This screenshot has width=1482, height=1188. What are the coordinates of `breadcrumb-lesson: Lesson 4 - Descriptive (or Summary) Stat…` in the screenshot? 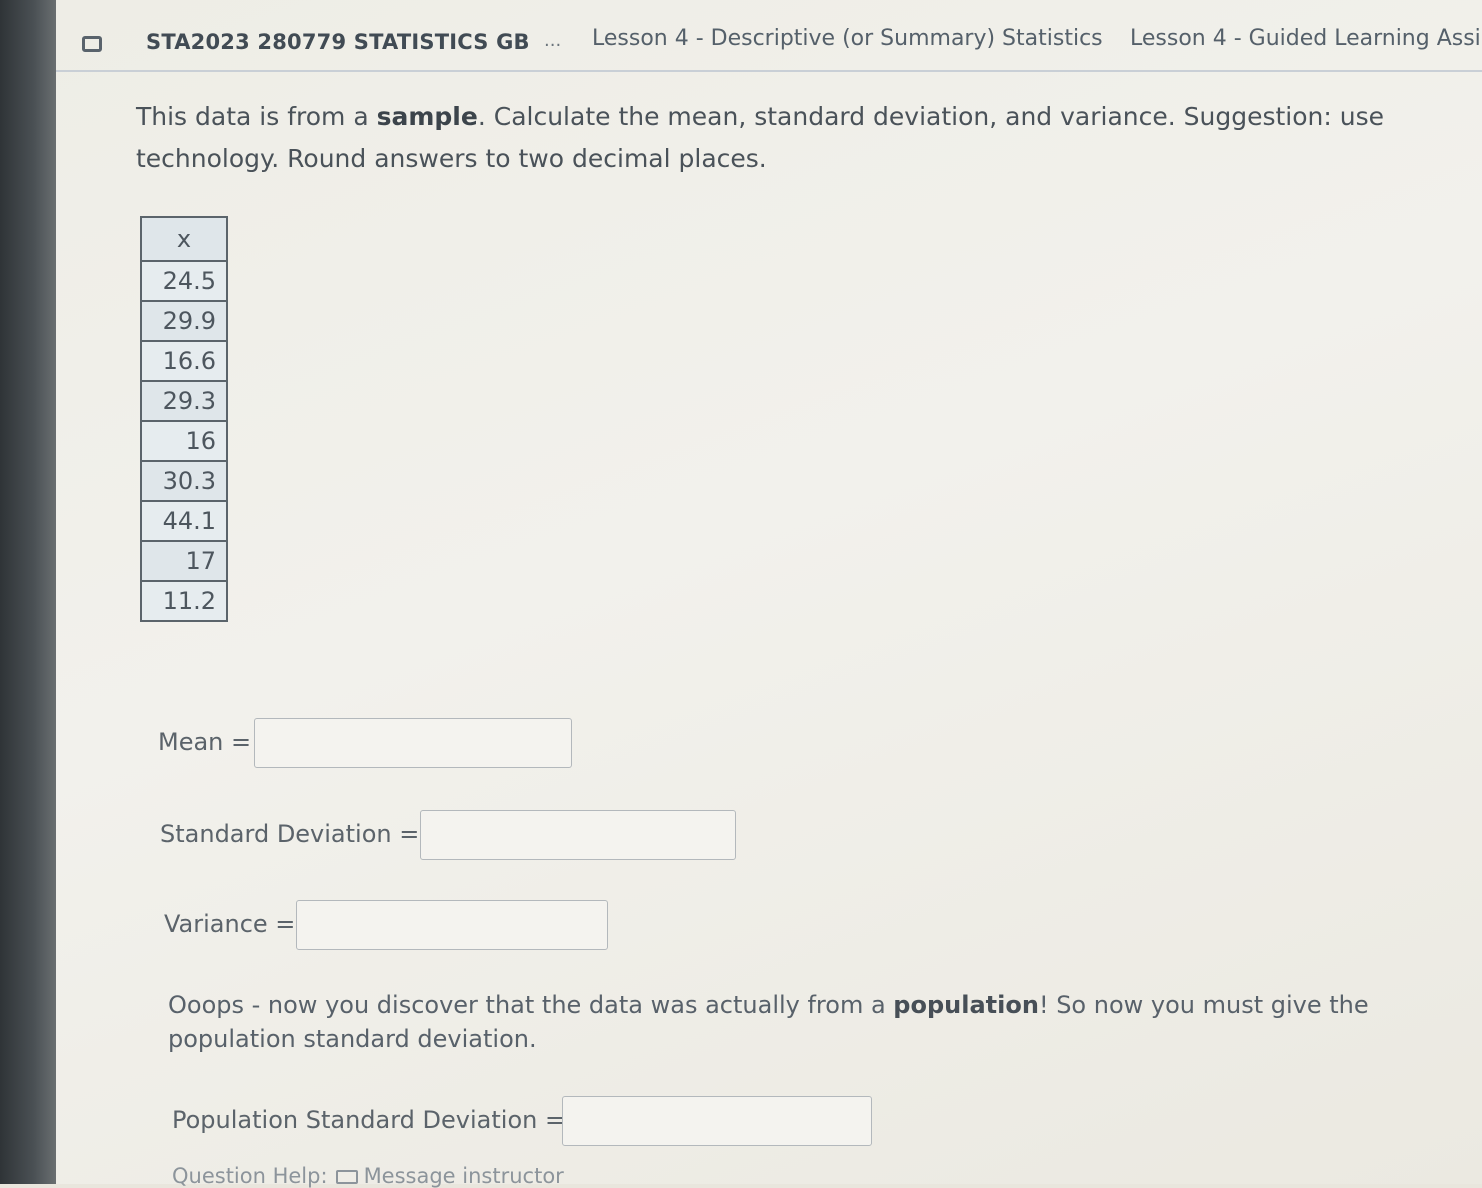 It's located at (847, 38).